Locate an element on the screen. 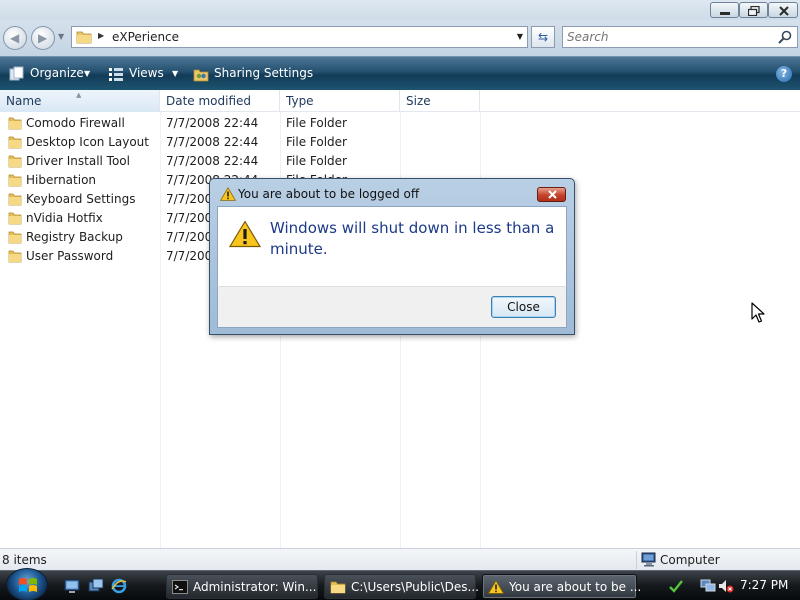 The width and height of the screenshot is (800, 600). history-dropdown-icon: ▼ is located at coordinates (61, 36).